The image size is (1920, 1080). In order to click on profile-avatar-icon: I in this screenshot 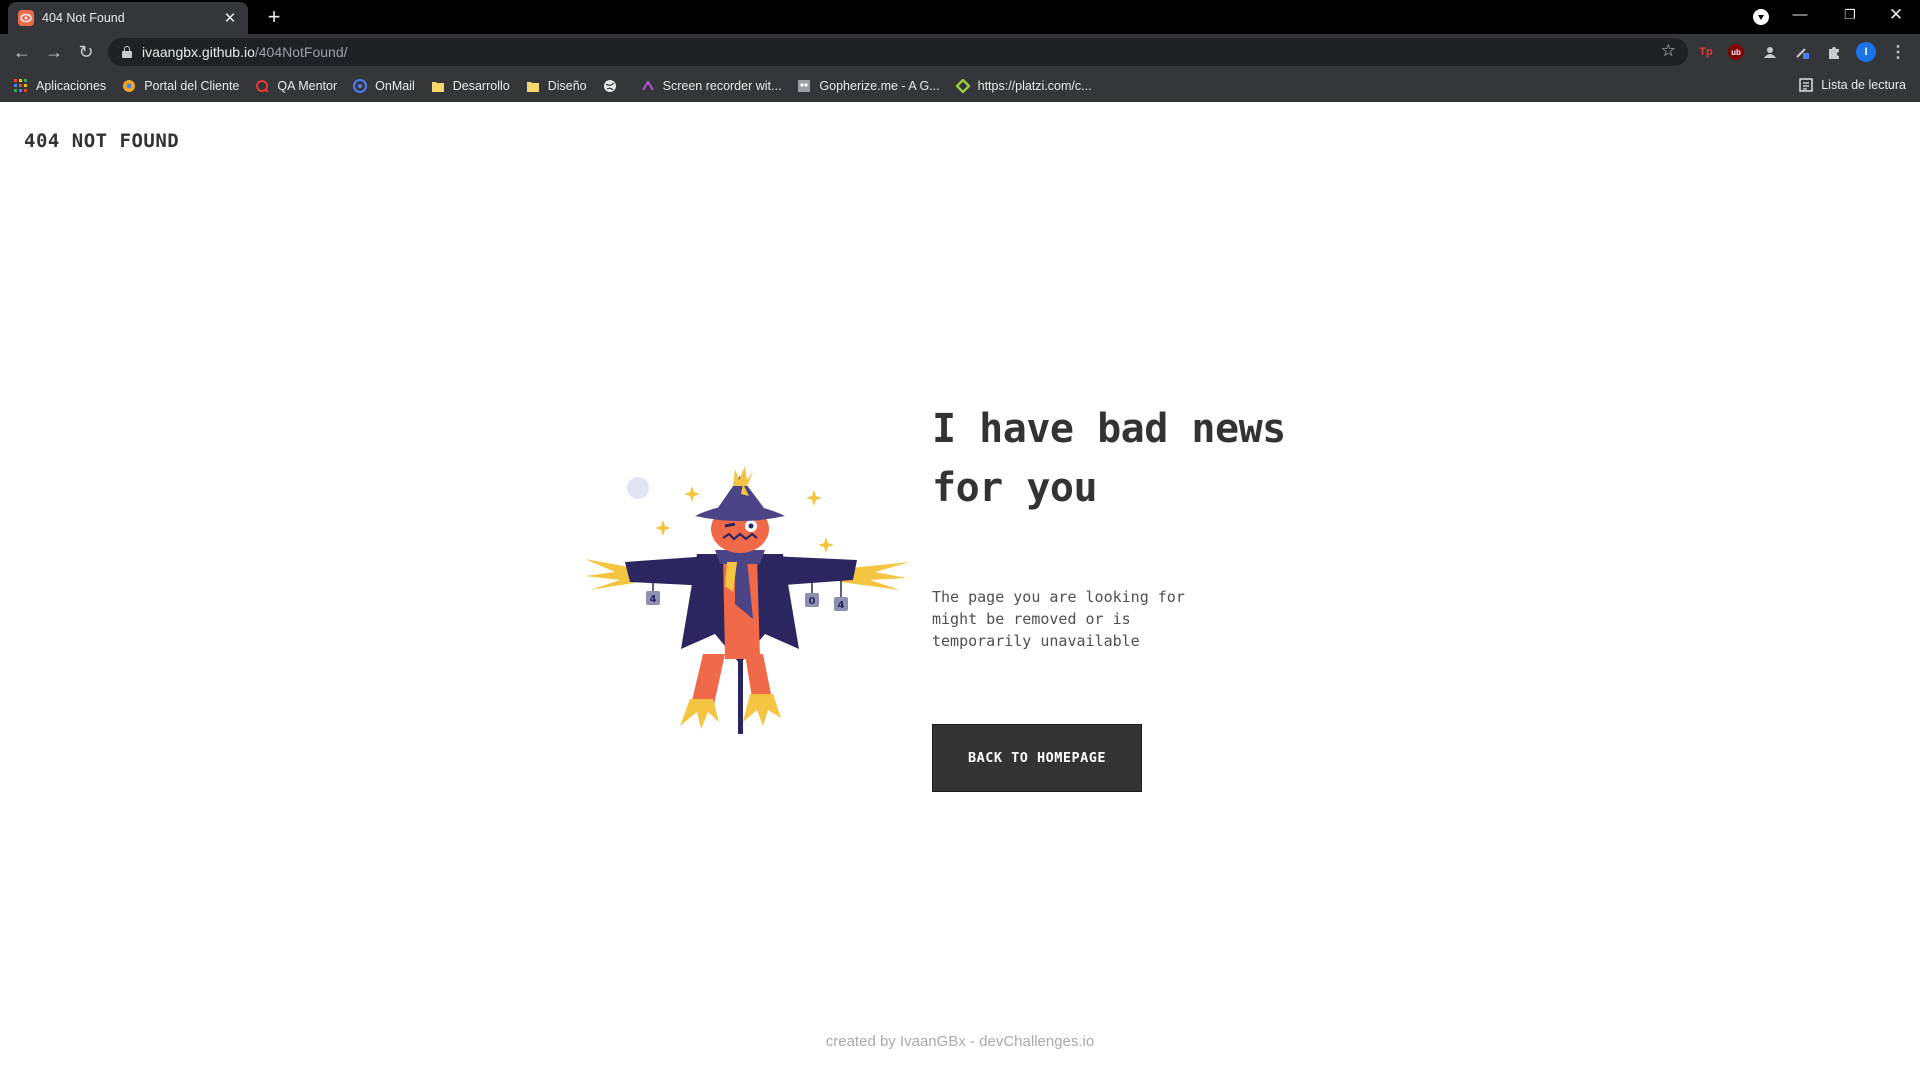, I will do `click(1866, 52)`.